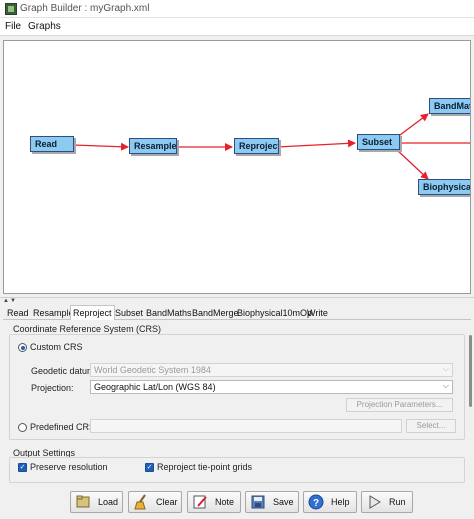 The width and height of the screenshot is (474, 519). What do you see at coordinates (152, 370) in the screenshot?
I see `geodetic-datum-value: World Geodetic System 1984` at bounding box center [152, 370].